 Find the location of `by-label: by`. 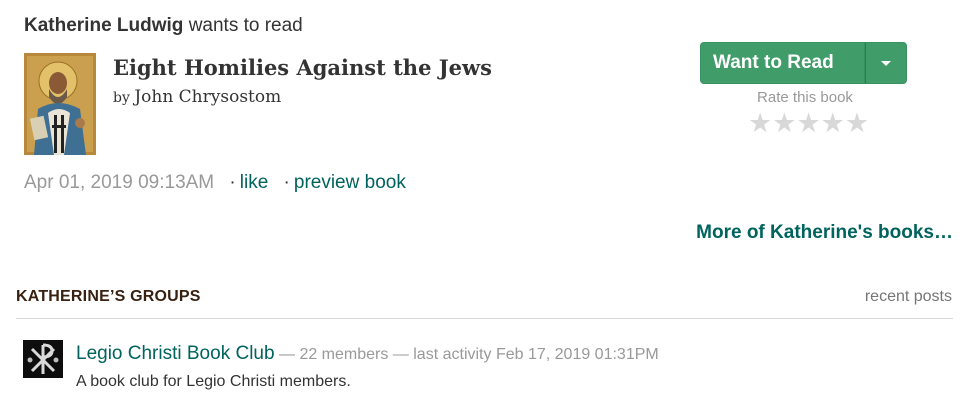

by-label: by is located at coordinates (121, 98).